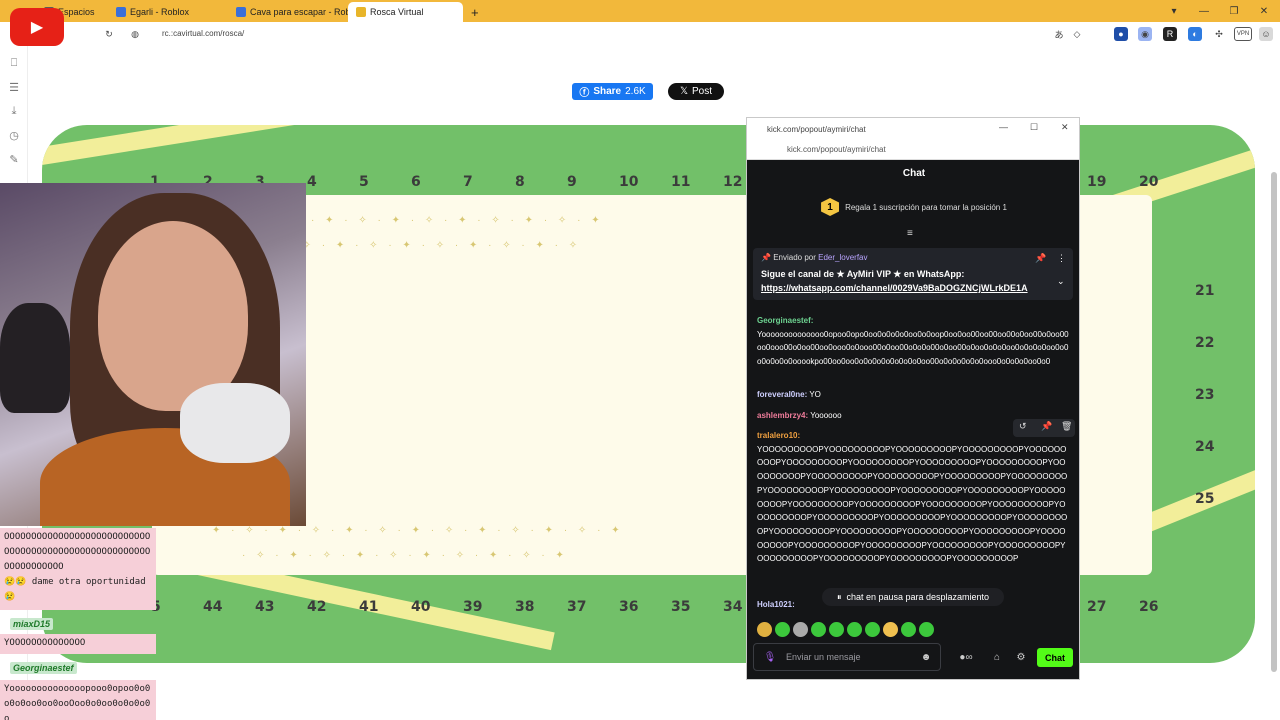  I want to click on sparkles-decoration: · ✧ · ✦ · ✧ · ✦ · ✧ · ✦ · ✧ · ✦ · ✧ · ✦, so click(405, 555).